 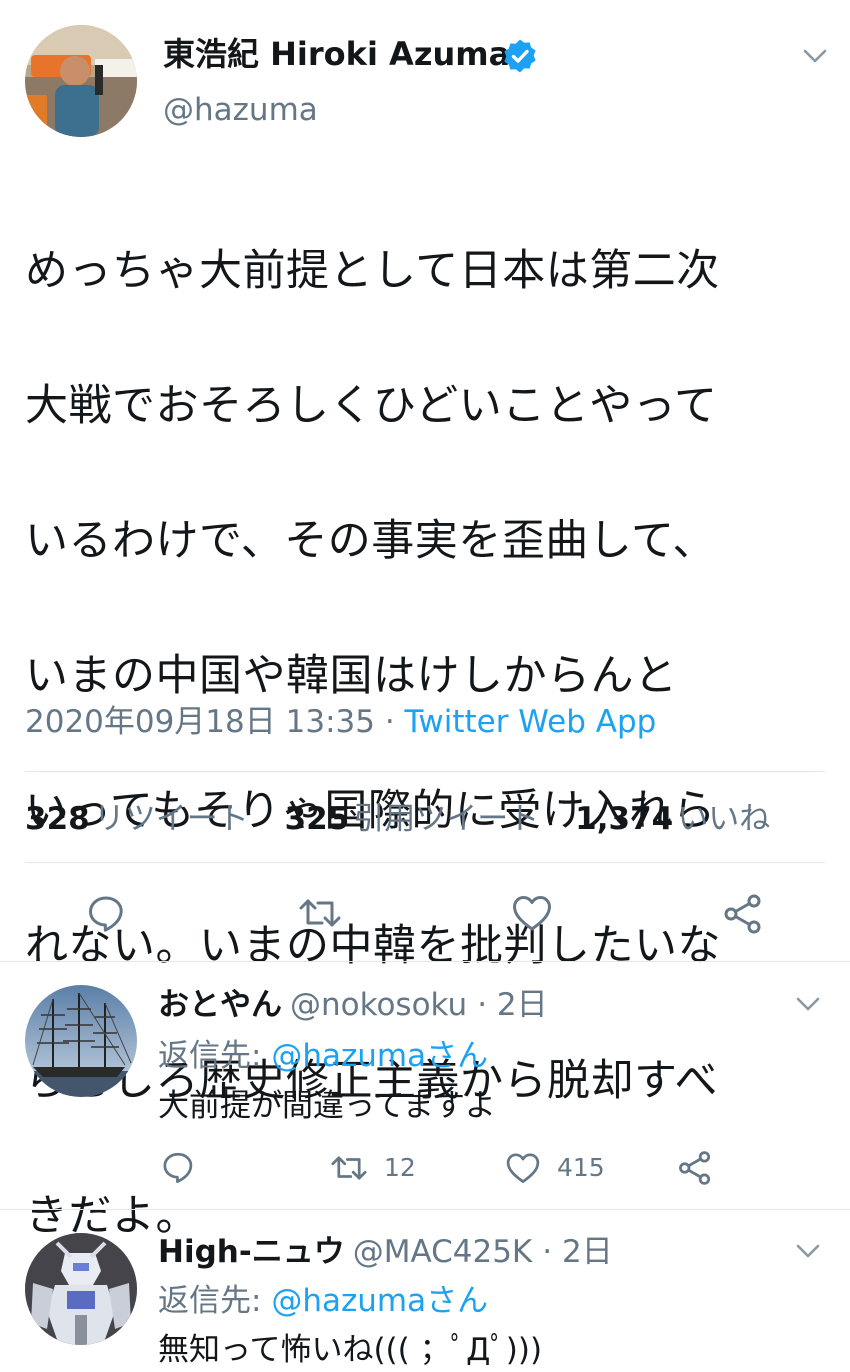 What do you see at coordinates (317, 819) in the screenshot?
I see `quote-tweet-count: 325` at bounding box center [317, 819].